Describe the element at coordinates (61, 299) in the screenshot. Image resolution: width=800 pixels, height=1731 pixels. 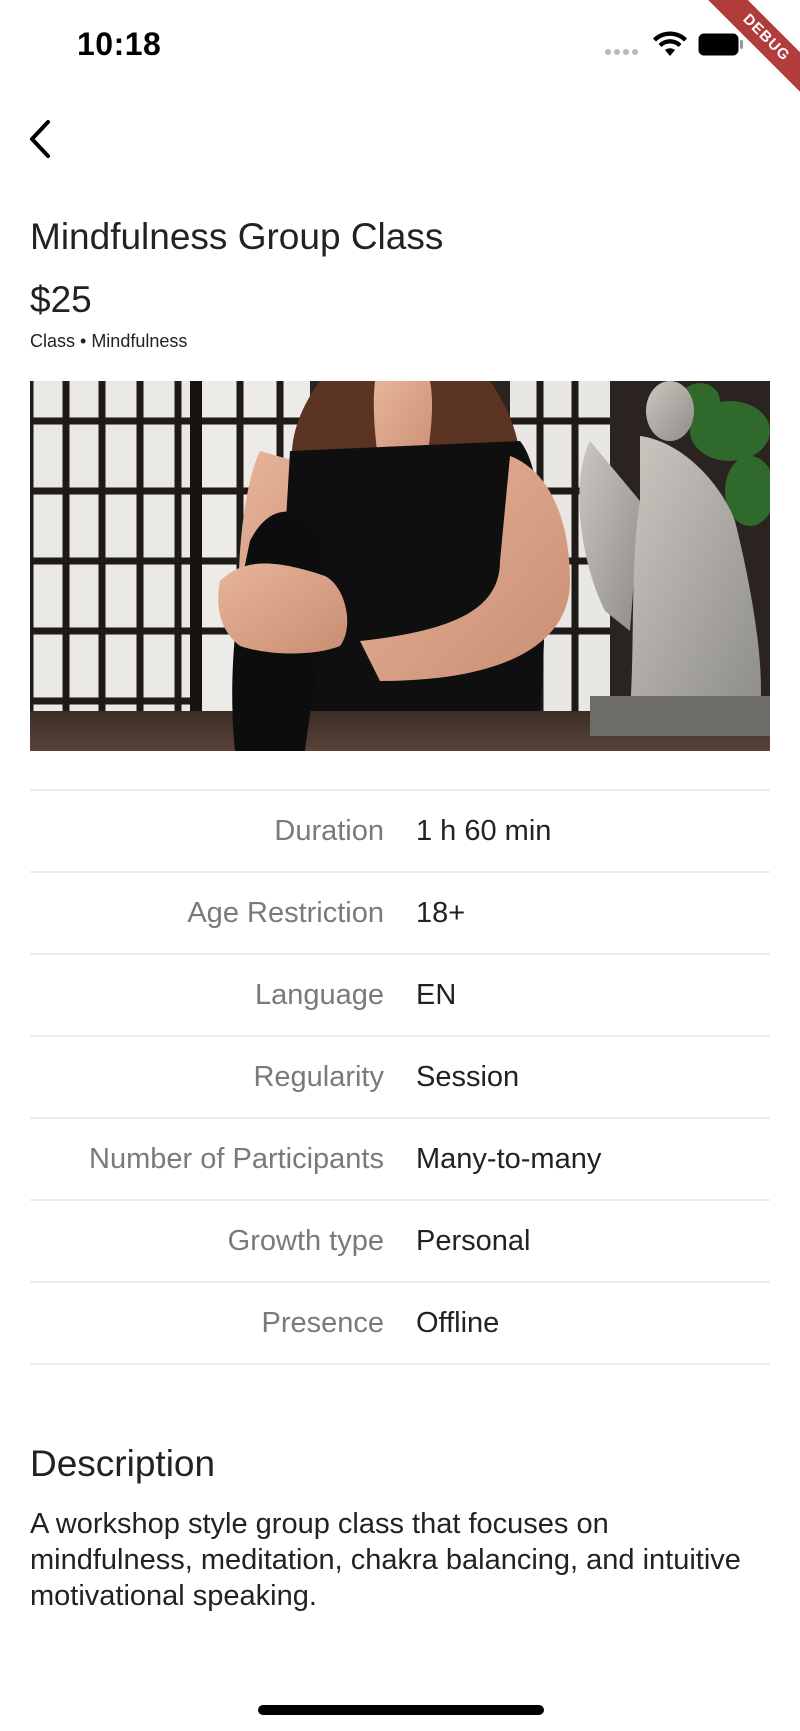
I see `price: $25` at that location.